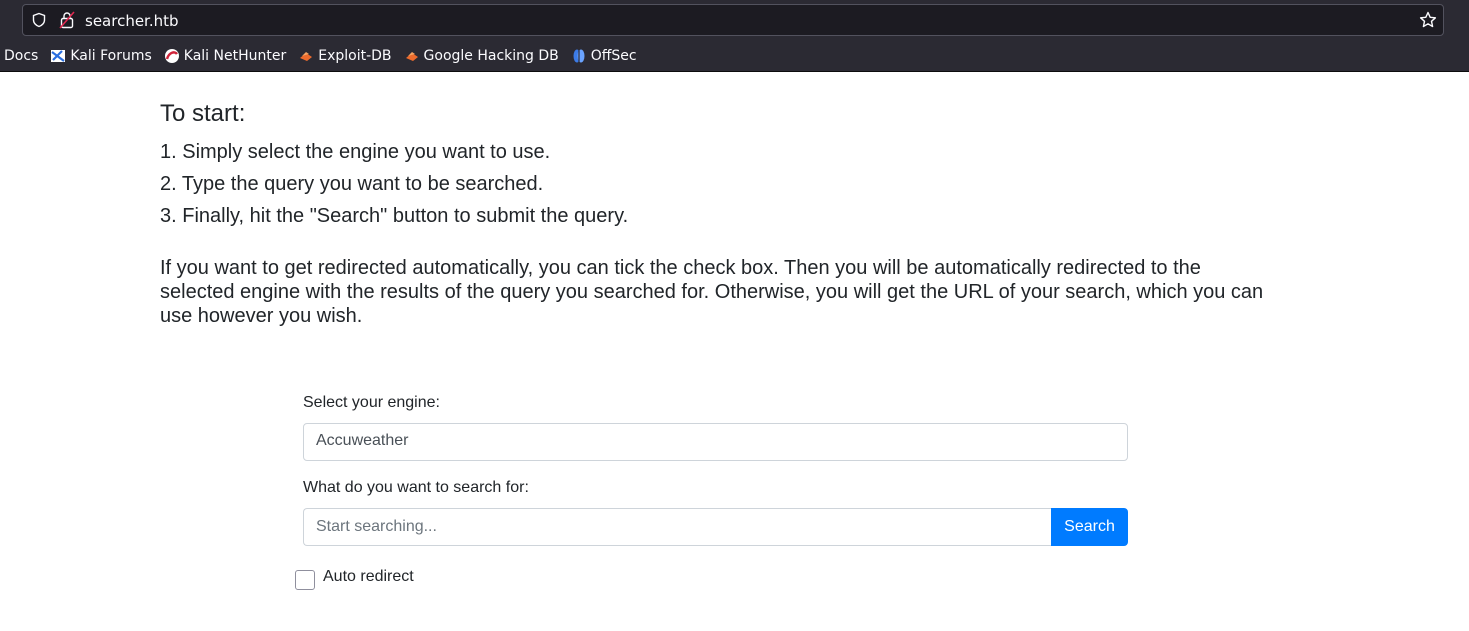  Describe the element at coordinates (368, 577) in the screenshot. I see `auto-redirect-label: Auto redirect` at that location.